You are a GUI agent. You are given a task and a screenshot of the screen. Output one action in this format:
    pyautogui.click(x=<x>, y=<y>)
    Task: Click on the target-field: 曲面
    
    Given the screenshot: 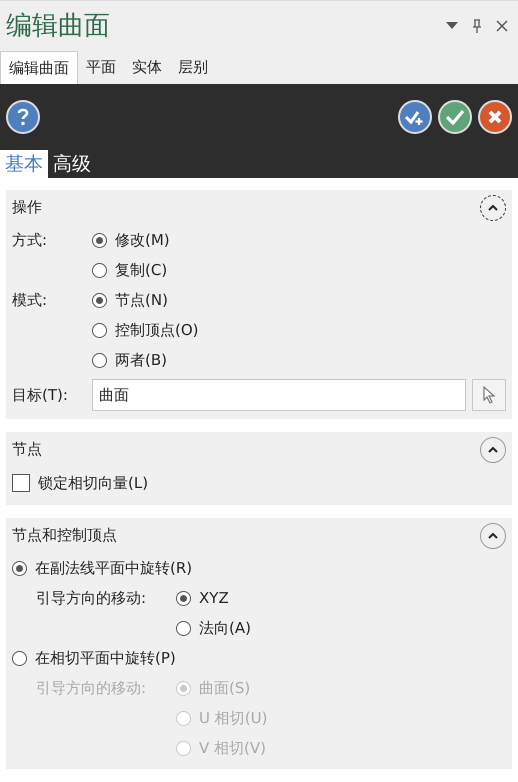 What is the action you would take?
    pyautogui.click(x=279, y=395)
    